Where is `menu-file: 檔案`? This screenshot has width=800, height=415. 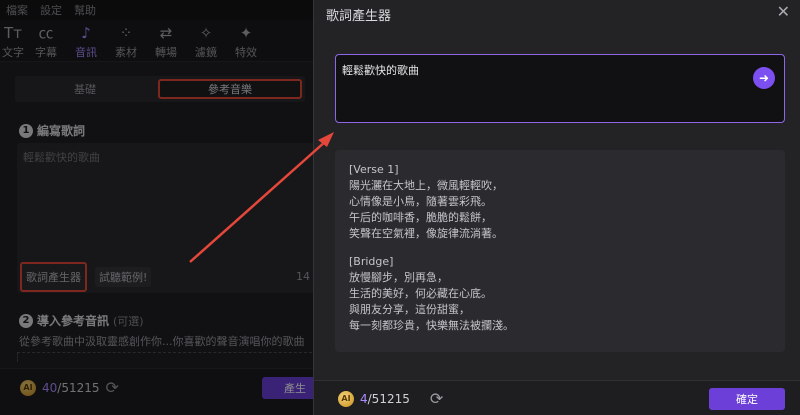
menu-file: 檔案 is located at coordinates (17, 10).